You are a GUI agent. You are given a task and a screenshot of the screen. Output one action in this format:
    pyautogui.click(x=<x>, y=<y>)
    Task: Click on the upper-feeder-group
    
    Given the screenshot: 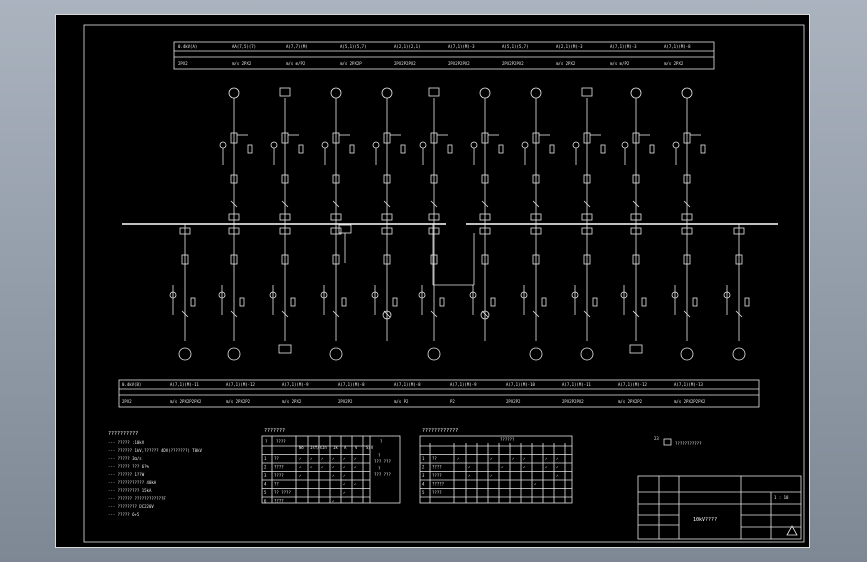 What is the action you would take?
    pyautogui.click(x=462, y=155)
    